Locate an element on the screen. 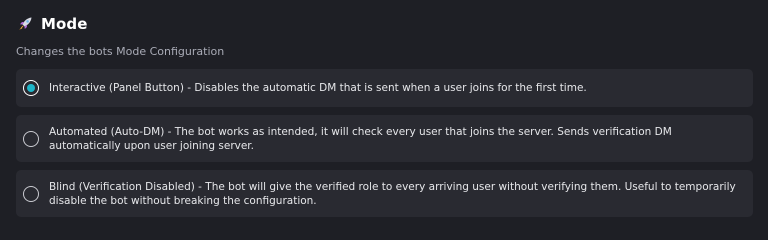 The image size is (768, 240). section-header: Mode is located at coordinates (384, 24).